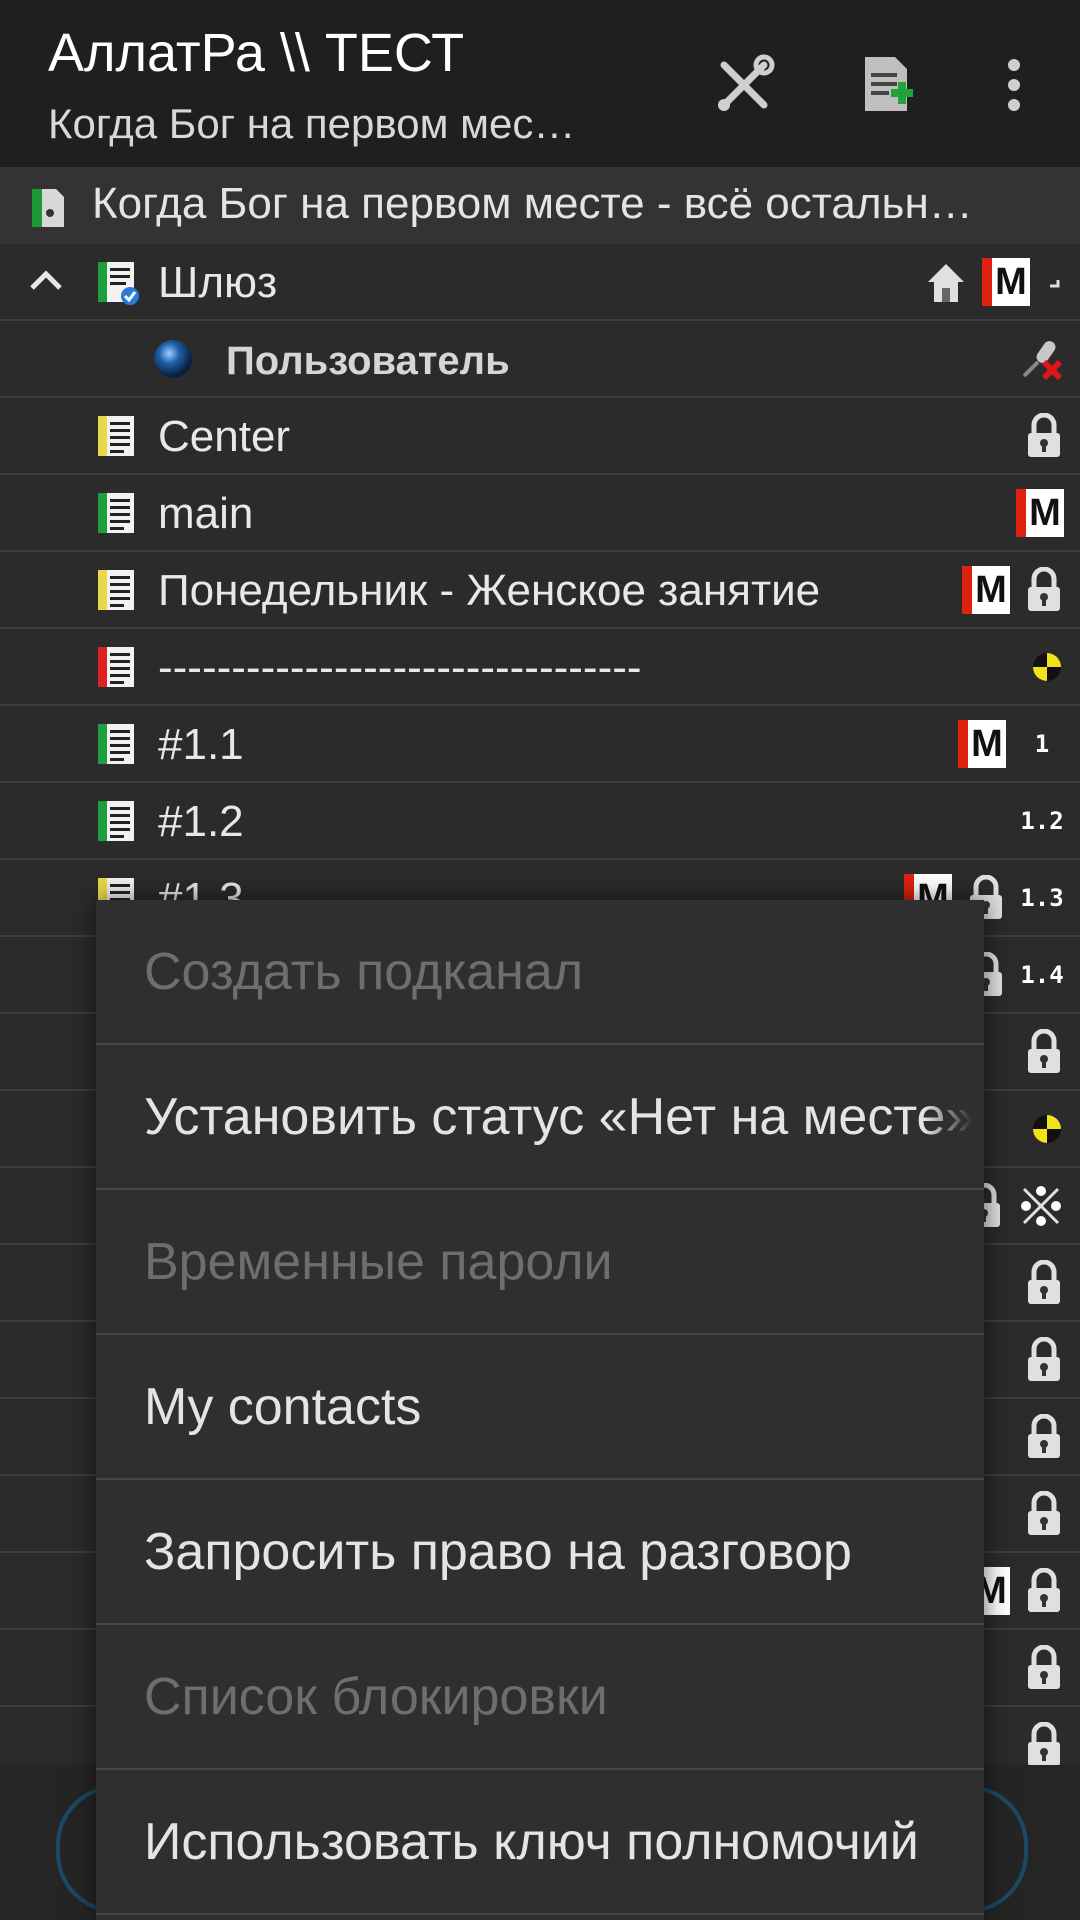 This screenshot has height=1920, width=1080. What do you see at coordinates (531, 1842) in the screenshot?
I see `menu-item-label: Использовать ключ полномочий` at bounding box center [531, 1842].